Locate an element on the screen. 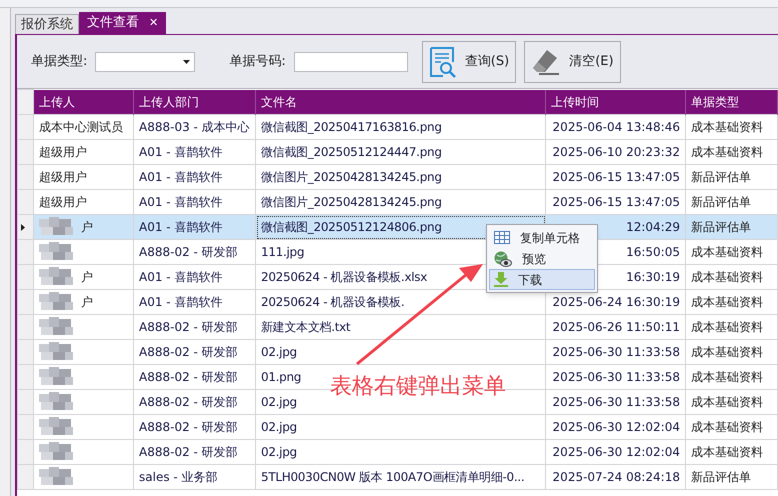 This screenshot has height=496, width=778. tab: 文件查看 ✕ is located at coordinates (122, 23).